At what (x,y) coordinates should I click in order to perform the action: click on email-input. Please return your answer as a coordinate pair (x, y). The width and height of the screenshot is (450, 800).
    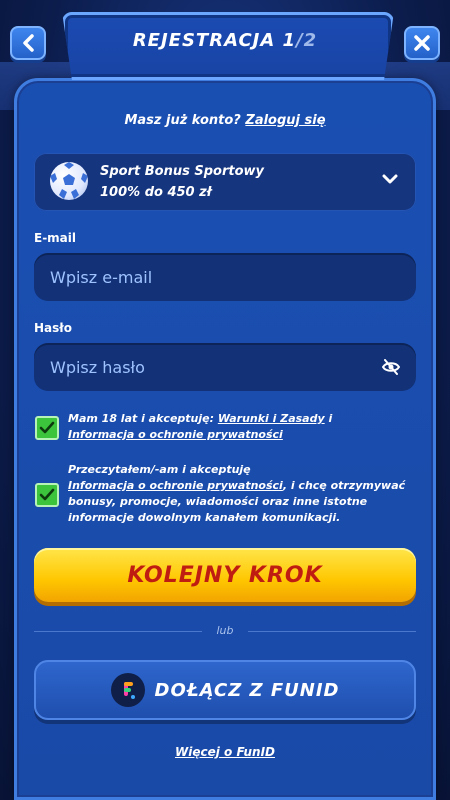
    Looking at the image, I should click on (225, 277).